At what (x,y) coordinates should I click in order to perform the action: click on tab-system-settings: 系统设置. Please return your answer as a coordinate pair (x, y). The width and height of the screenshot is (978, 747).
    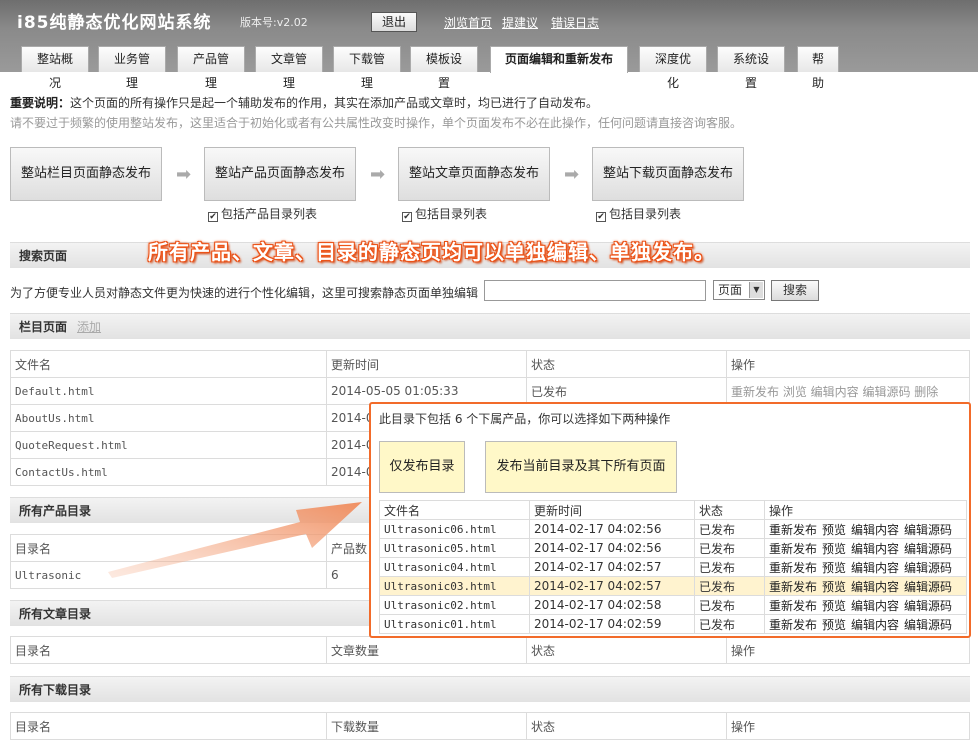
    Looking at the image, I should click on (751, 68).